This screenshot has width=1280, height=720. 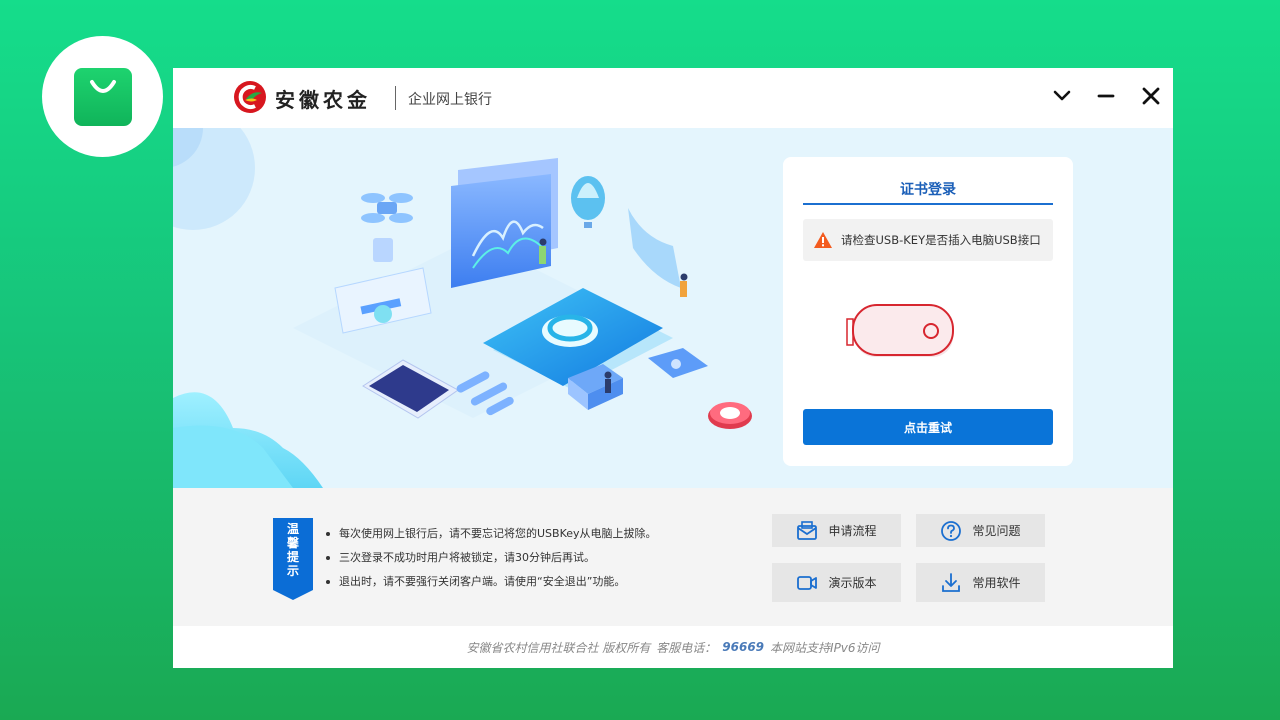 What do you see at coordinates (673, 98) in the screenshot?
I see `title-bar: 安徽农金 企业网上银行` at bounding box center [673, 98].